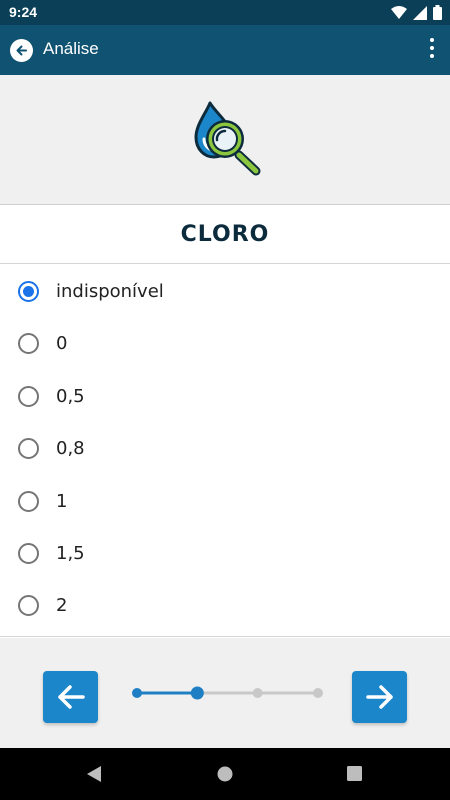 The height and width of the screenshot is (800, 450). What do you see at coordinates (225, 448) in the screenshot?
I see `radio-option: 0,8` at bounding box center [225, 448].